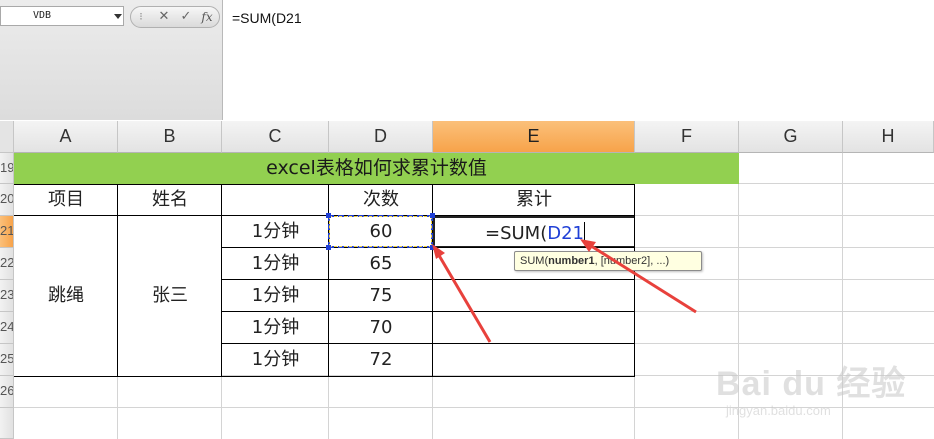 This screenshot has height=439, width=934. Describe the element at coordinates (207, 17) in the screenshot. I see `insert-function-icon: fx` at that location.